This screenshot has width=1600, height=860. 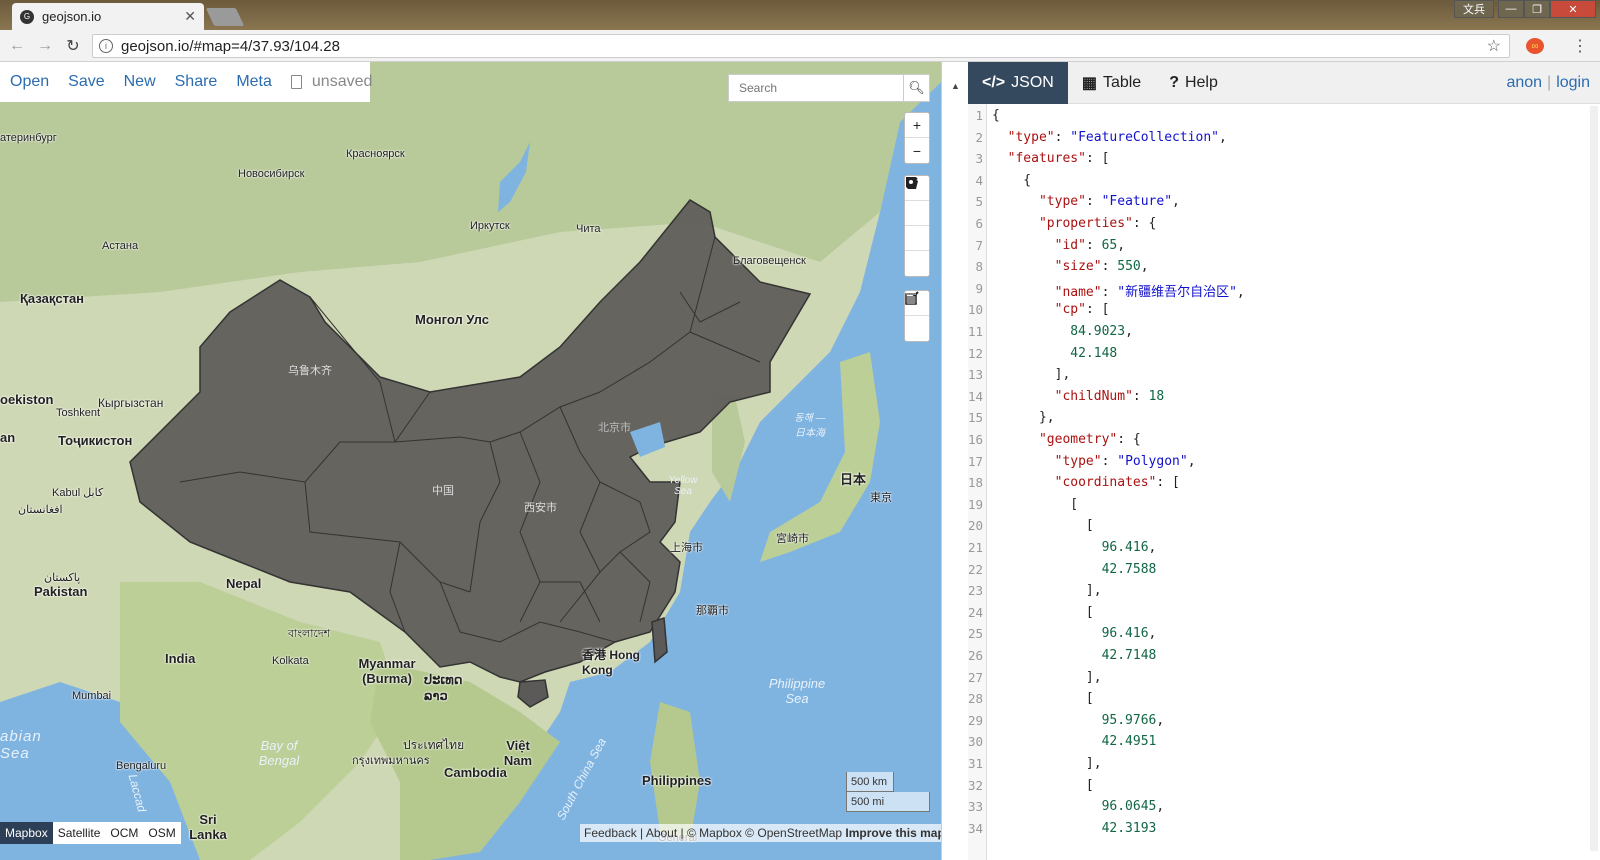 What do you see at coordinates (1537, 9) in the screenshot?
I see `maximize-icon: ❐` at bounding box center [1537, 9].